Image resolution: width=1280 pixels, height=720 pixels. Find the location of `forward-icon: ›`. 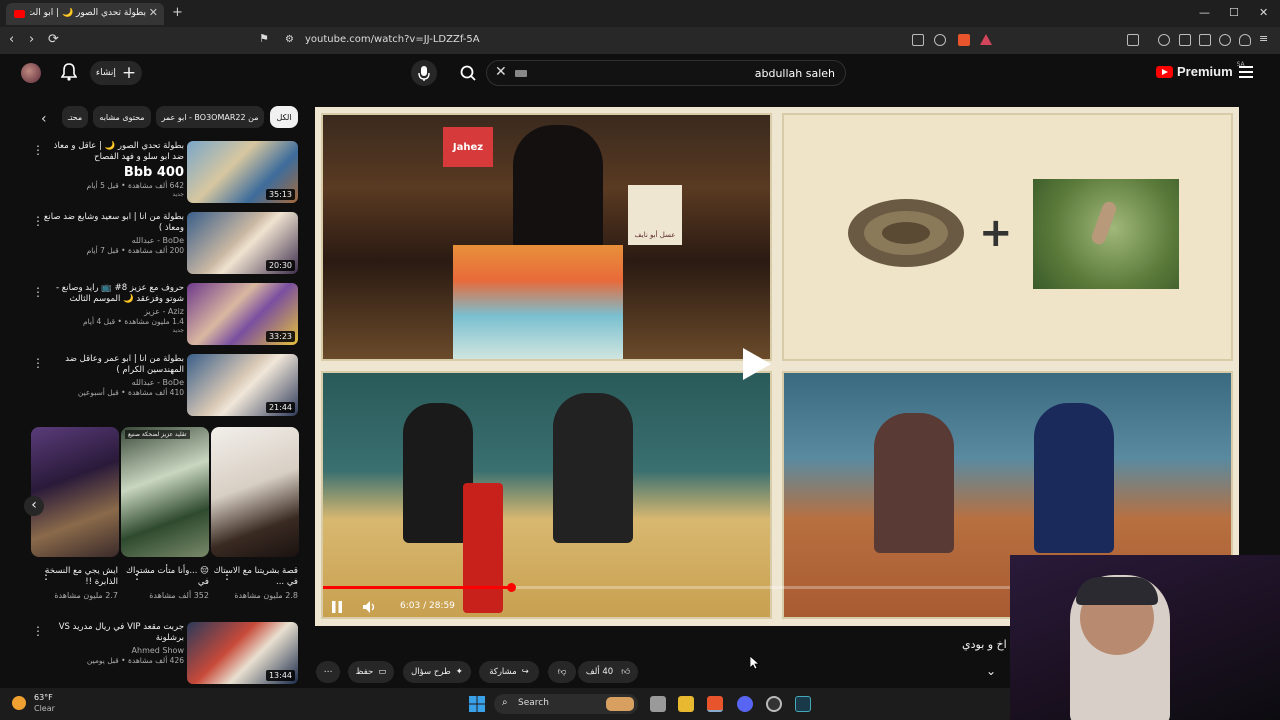

forward-icon: › is located at coordinates (31, 39).